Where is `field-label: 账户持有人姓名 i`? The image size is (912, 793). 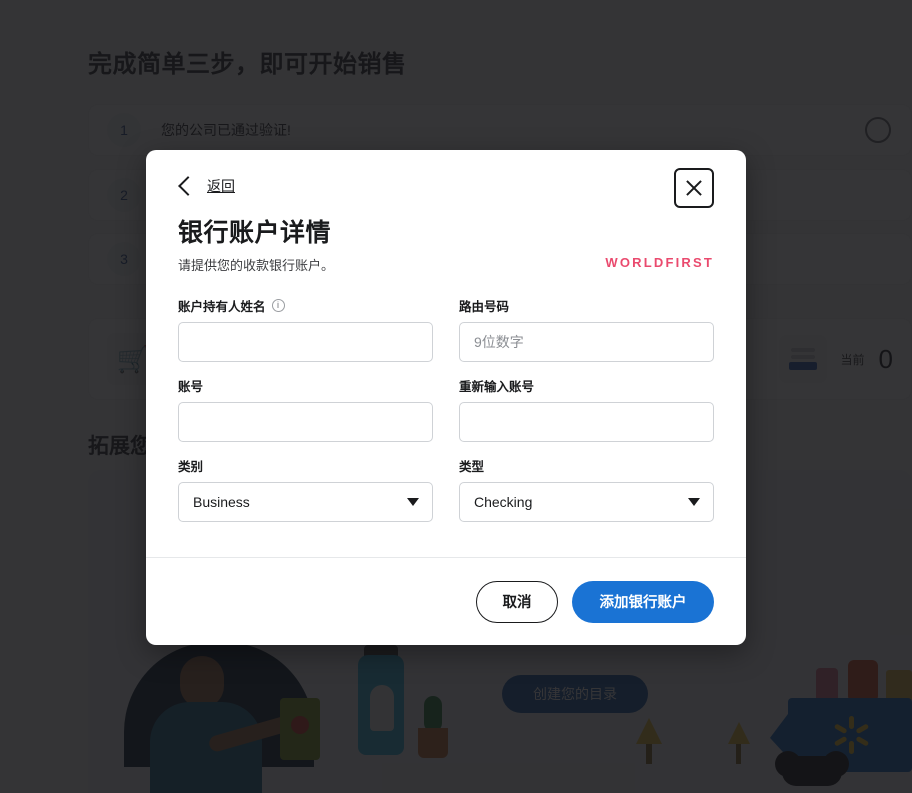 field-label: 账户持有人姓名 i is located at coordinates (305, 305).